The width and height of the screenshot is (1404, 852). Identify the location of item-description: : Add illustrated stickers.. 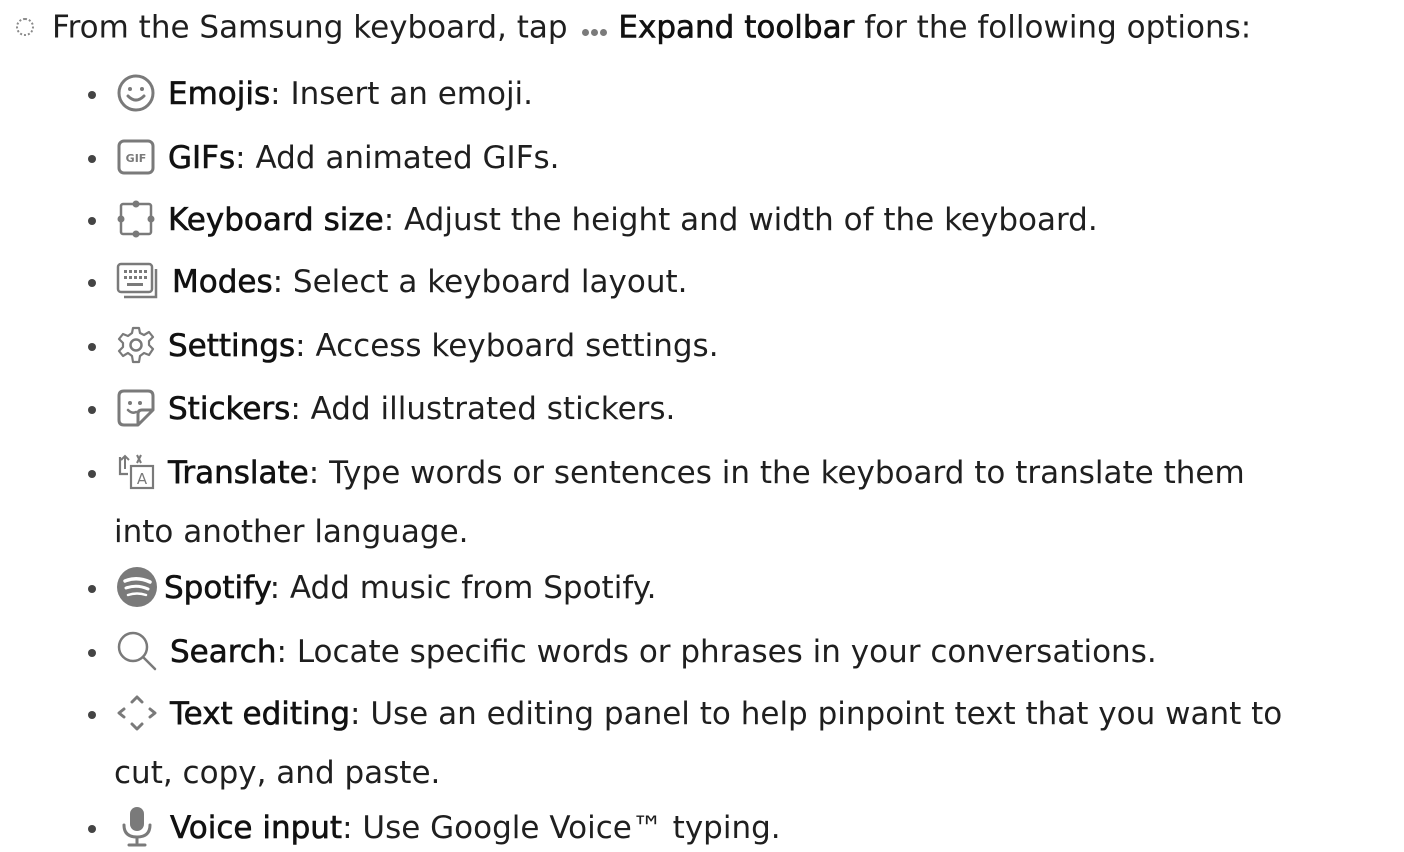
(483, 409).